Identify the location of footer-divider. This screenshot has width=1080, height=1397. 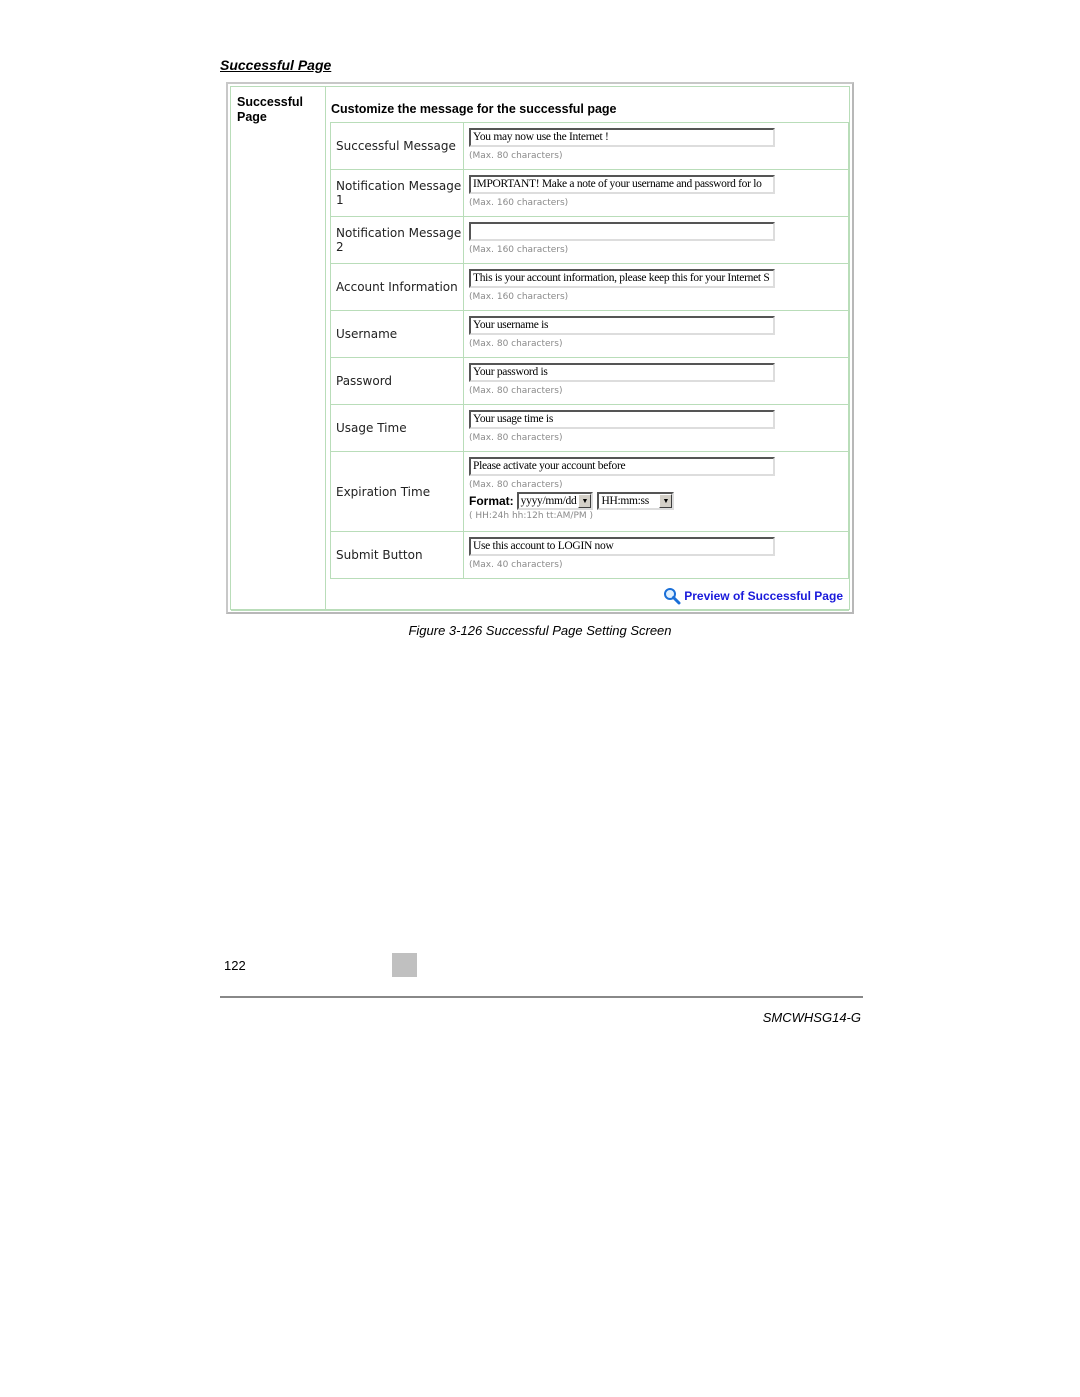
(541, 997).